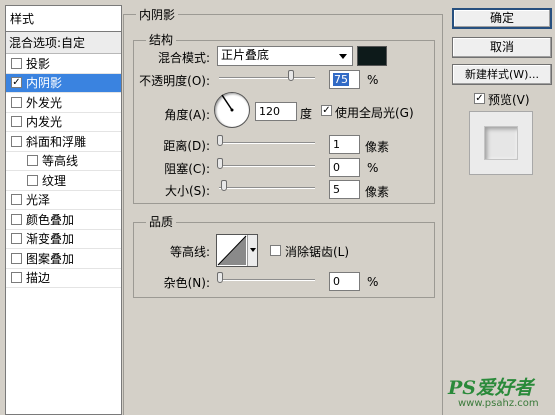 The width and height of the screenshot is (555, 415). I want to click on choke-field: 0, so click(344, 167).